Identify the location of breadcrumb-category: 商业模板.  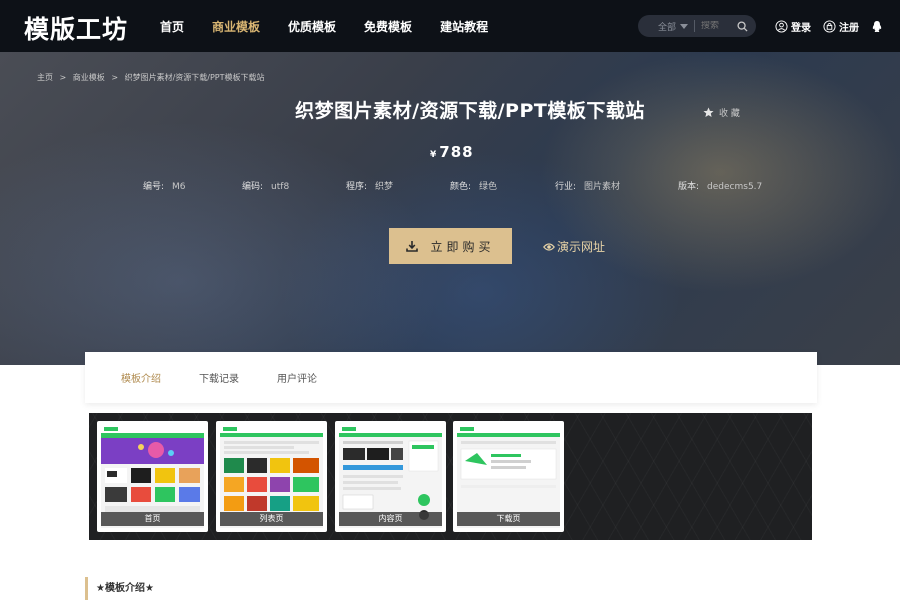
(89, 77).